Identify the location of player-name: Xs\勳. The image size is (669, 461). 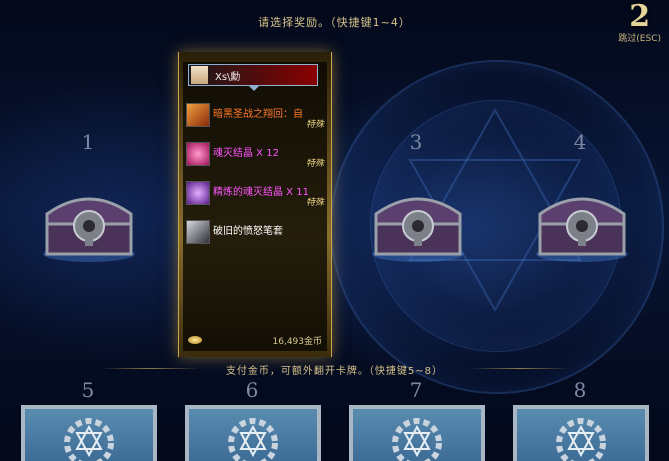
(228, 77).